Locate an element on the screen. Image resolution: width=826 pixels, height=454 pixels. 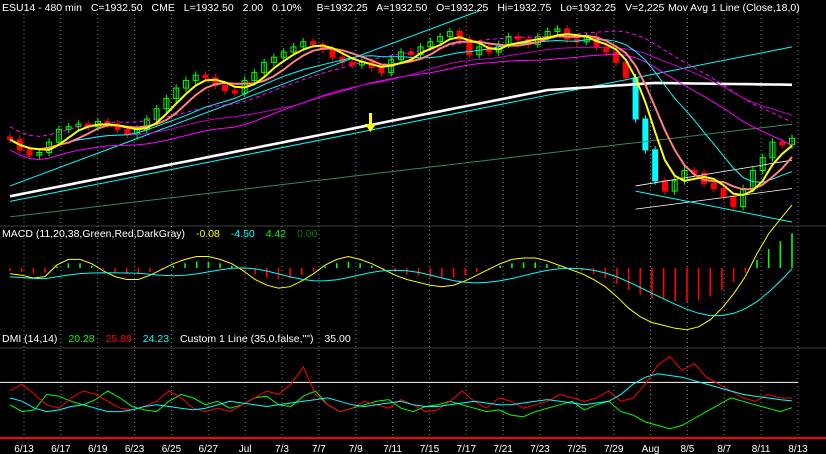
x-tick-label: 6/13 is located at coordinates (24, 449).